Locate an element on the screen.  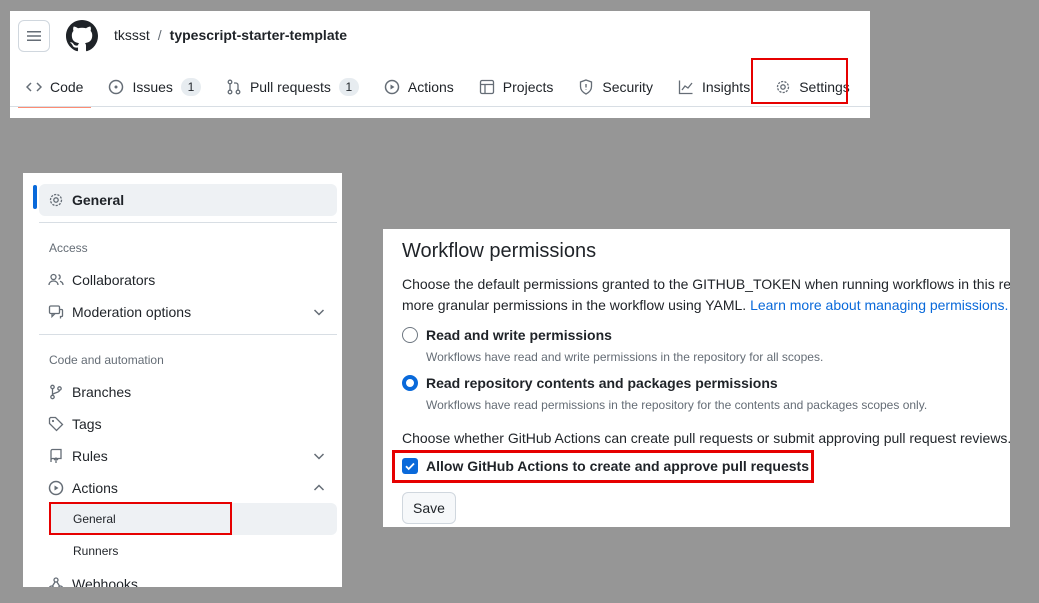
sidebar-item-label: Tags is located at coordinates (87, 424).